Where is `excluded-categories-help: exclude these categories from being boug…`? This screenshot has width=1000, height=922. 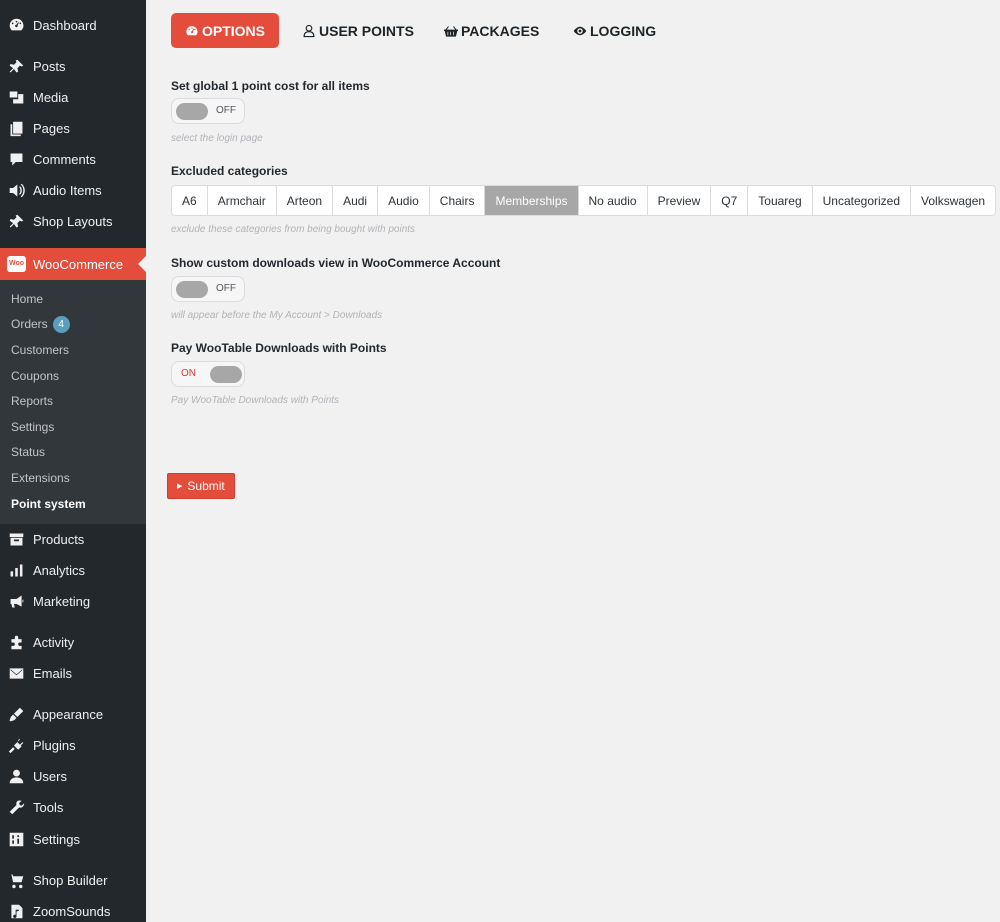
excluded-categories-help: exclude these categories from being boug… is located at coordinates (293, 229).